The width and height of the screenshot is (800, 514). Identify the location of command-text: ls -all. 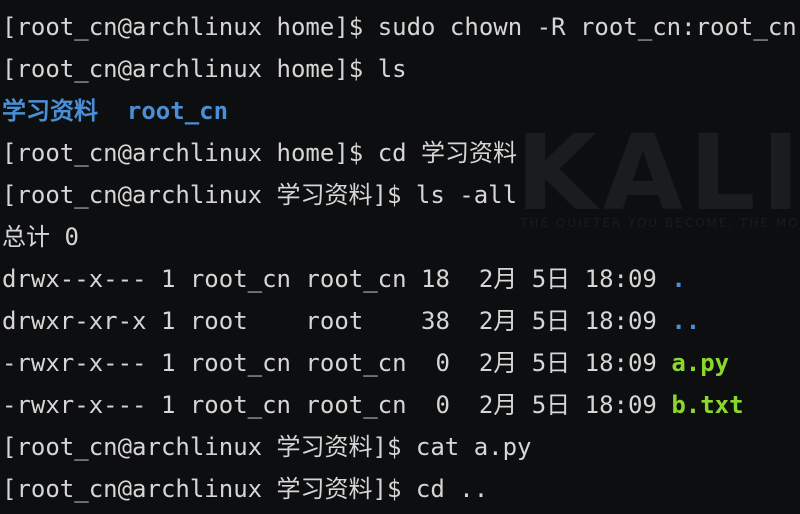
(466, 195).